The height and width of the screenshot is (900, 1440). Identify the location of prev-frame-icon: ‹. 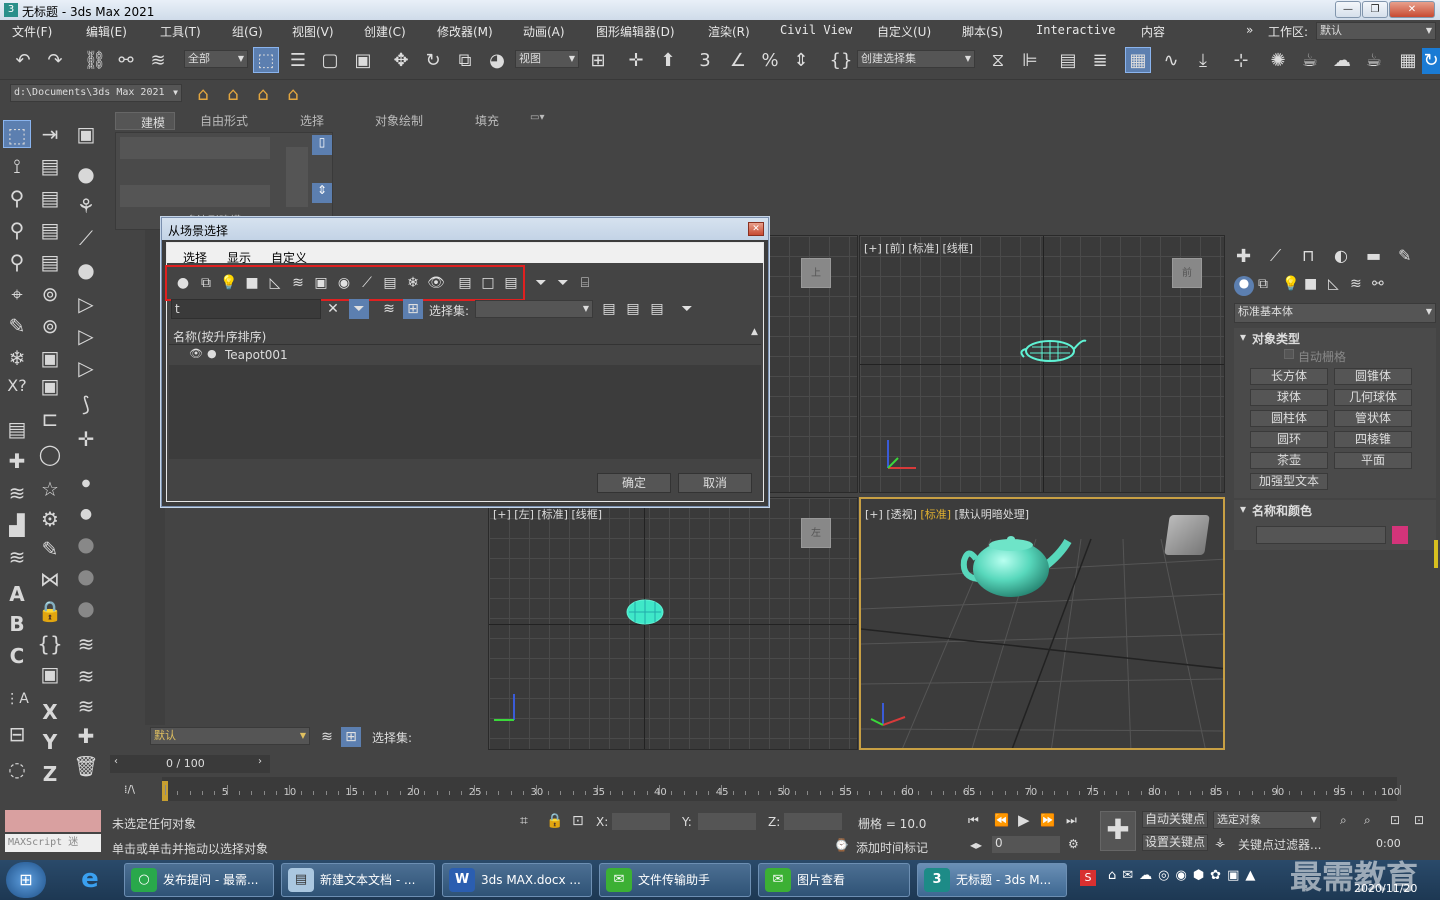
(116, 761).